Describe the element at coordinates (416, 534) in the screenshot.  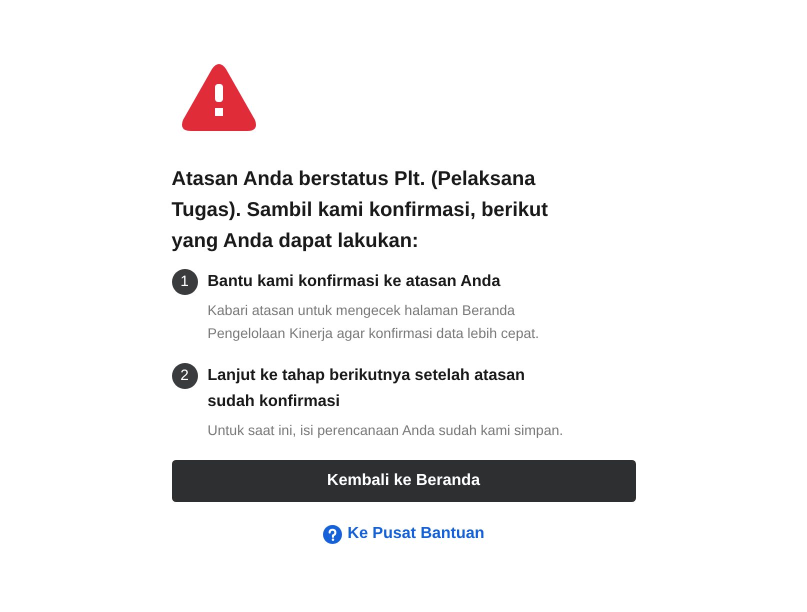
I see `help-link-text: Ke Pusat Bantuan` at that location.